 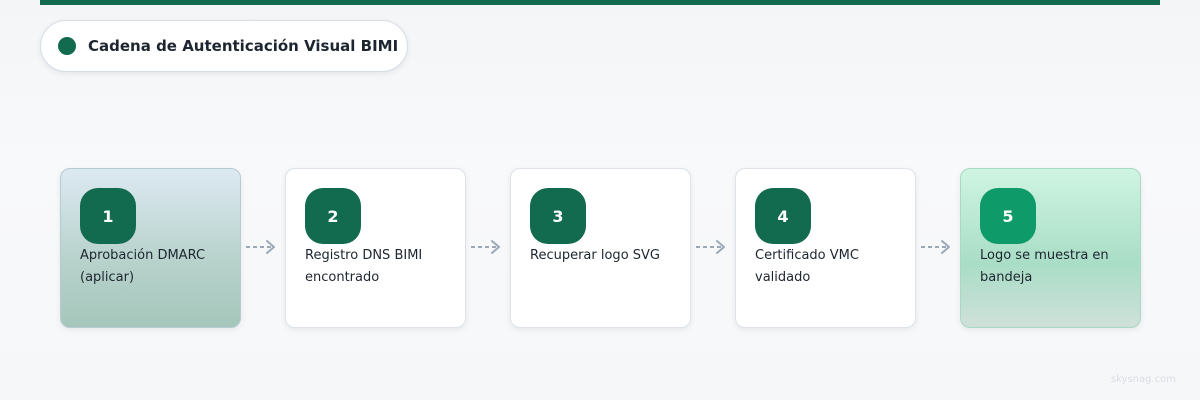 I want to click on step-card-1: 1 Aprobación DMARC (aplicar), so click(x=150, y=248).